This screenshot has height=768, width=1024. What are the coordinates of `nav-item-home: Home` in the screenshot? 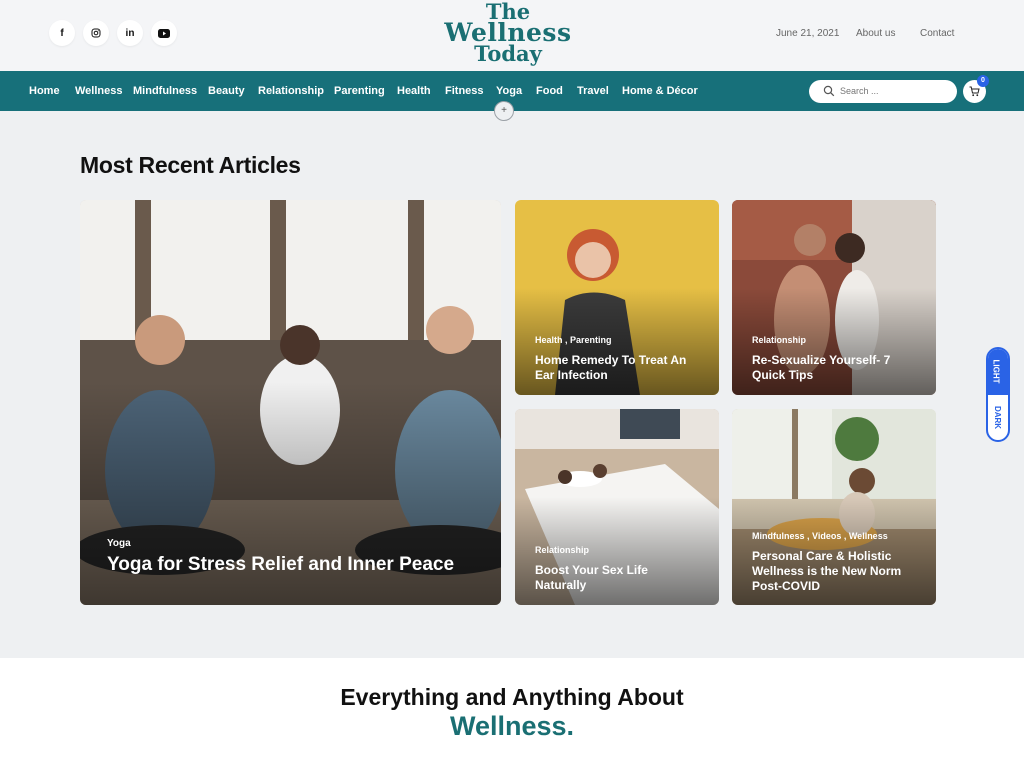 It's located at (44, 91).